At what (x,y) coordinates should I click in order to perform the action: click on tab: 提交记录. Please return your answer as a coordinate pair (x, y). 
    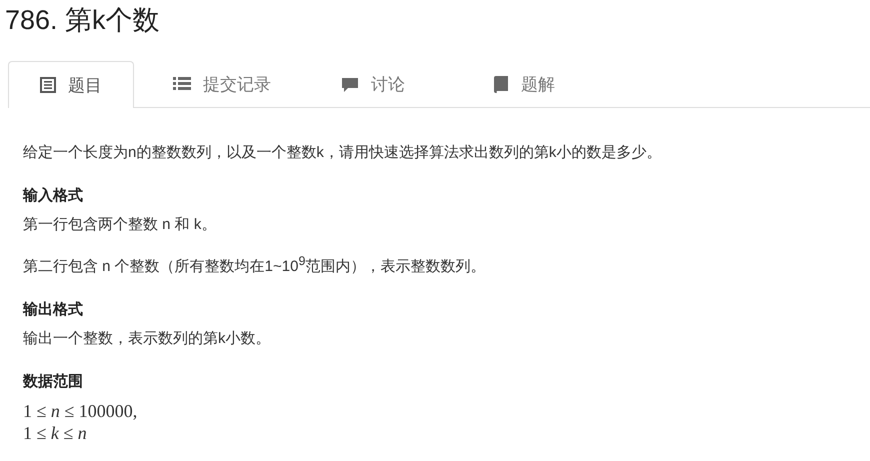
    Looking at the image, I should click on (222, 84).